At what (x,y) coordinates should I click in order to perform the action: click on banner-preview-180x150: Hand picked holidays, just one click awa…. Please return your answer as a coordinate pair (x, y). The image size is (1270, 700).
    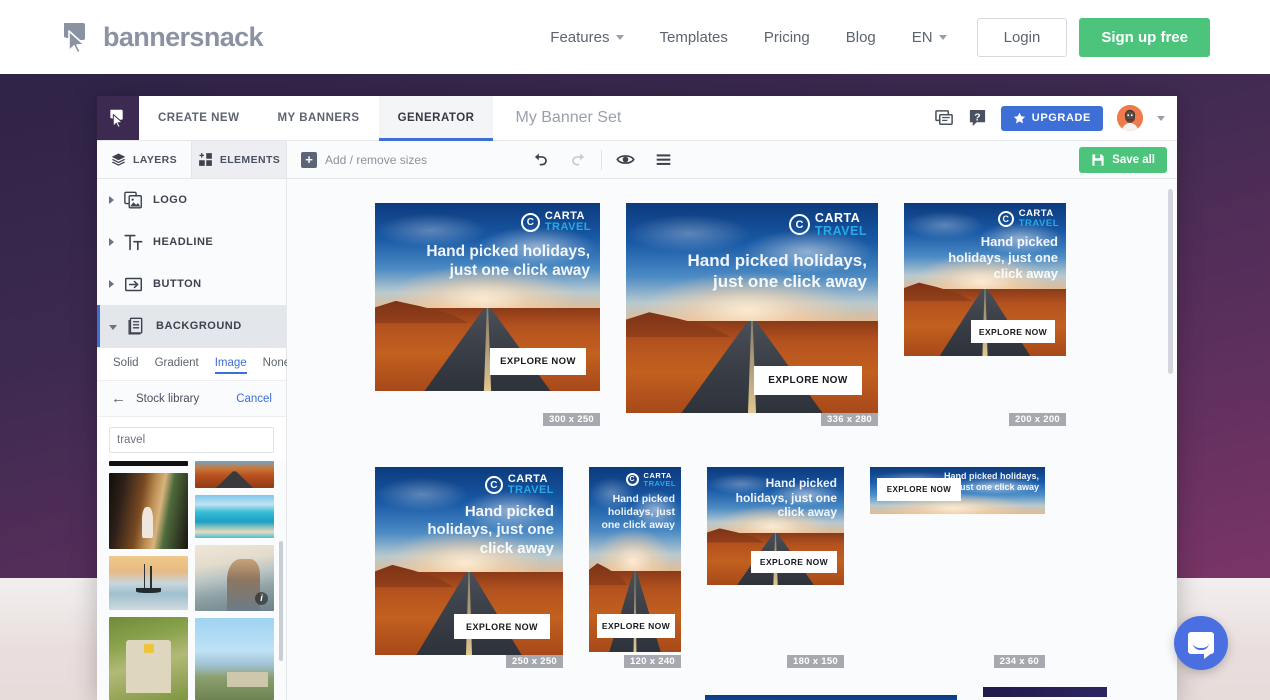
    Looking at the image, I should click on (775, 526).